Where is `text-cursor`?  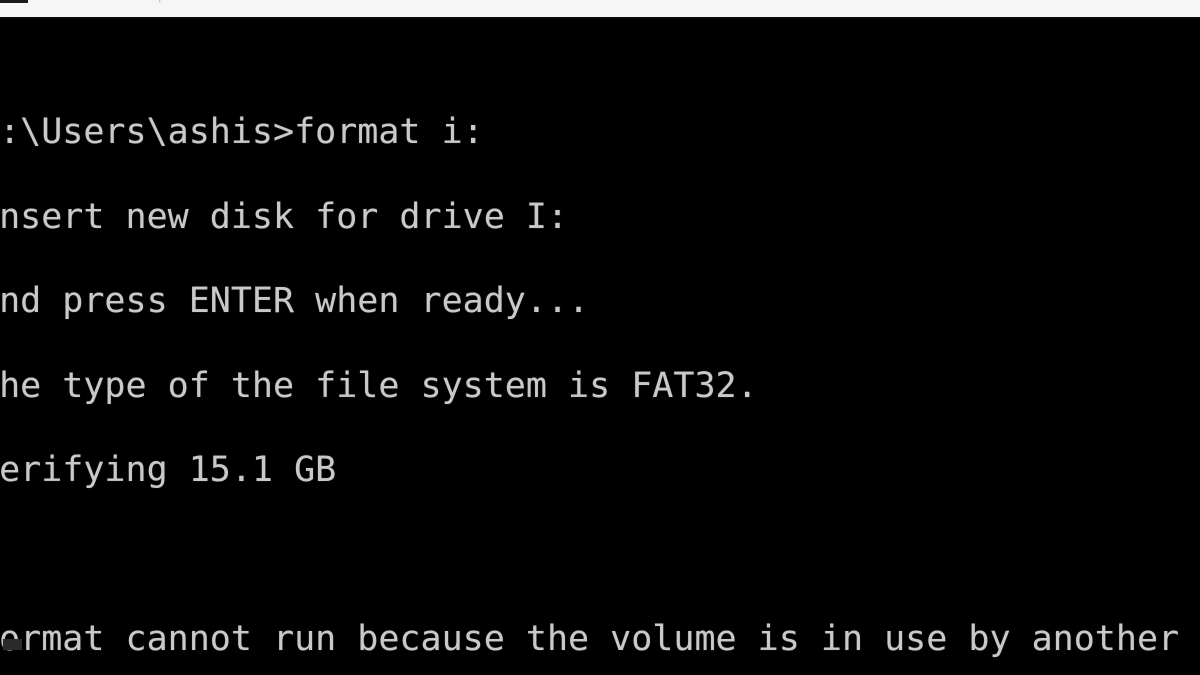
text-cursor is located at coordinates (12, 644).